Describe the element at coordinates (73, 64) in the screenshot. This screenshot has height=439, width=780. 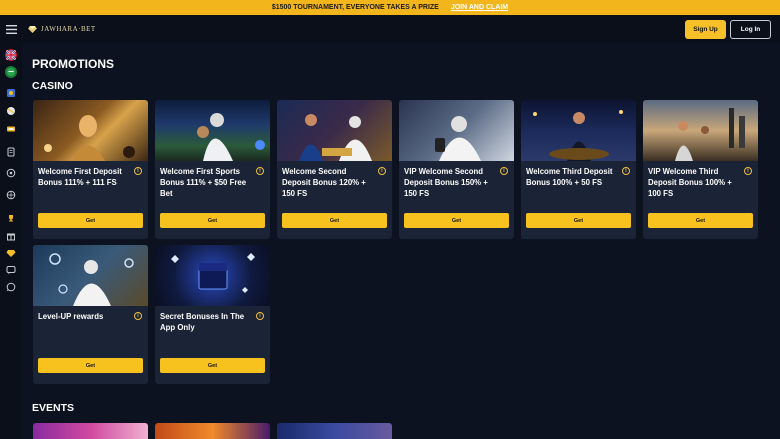
I see `page-title: PROMOTIONS` at that location.